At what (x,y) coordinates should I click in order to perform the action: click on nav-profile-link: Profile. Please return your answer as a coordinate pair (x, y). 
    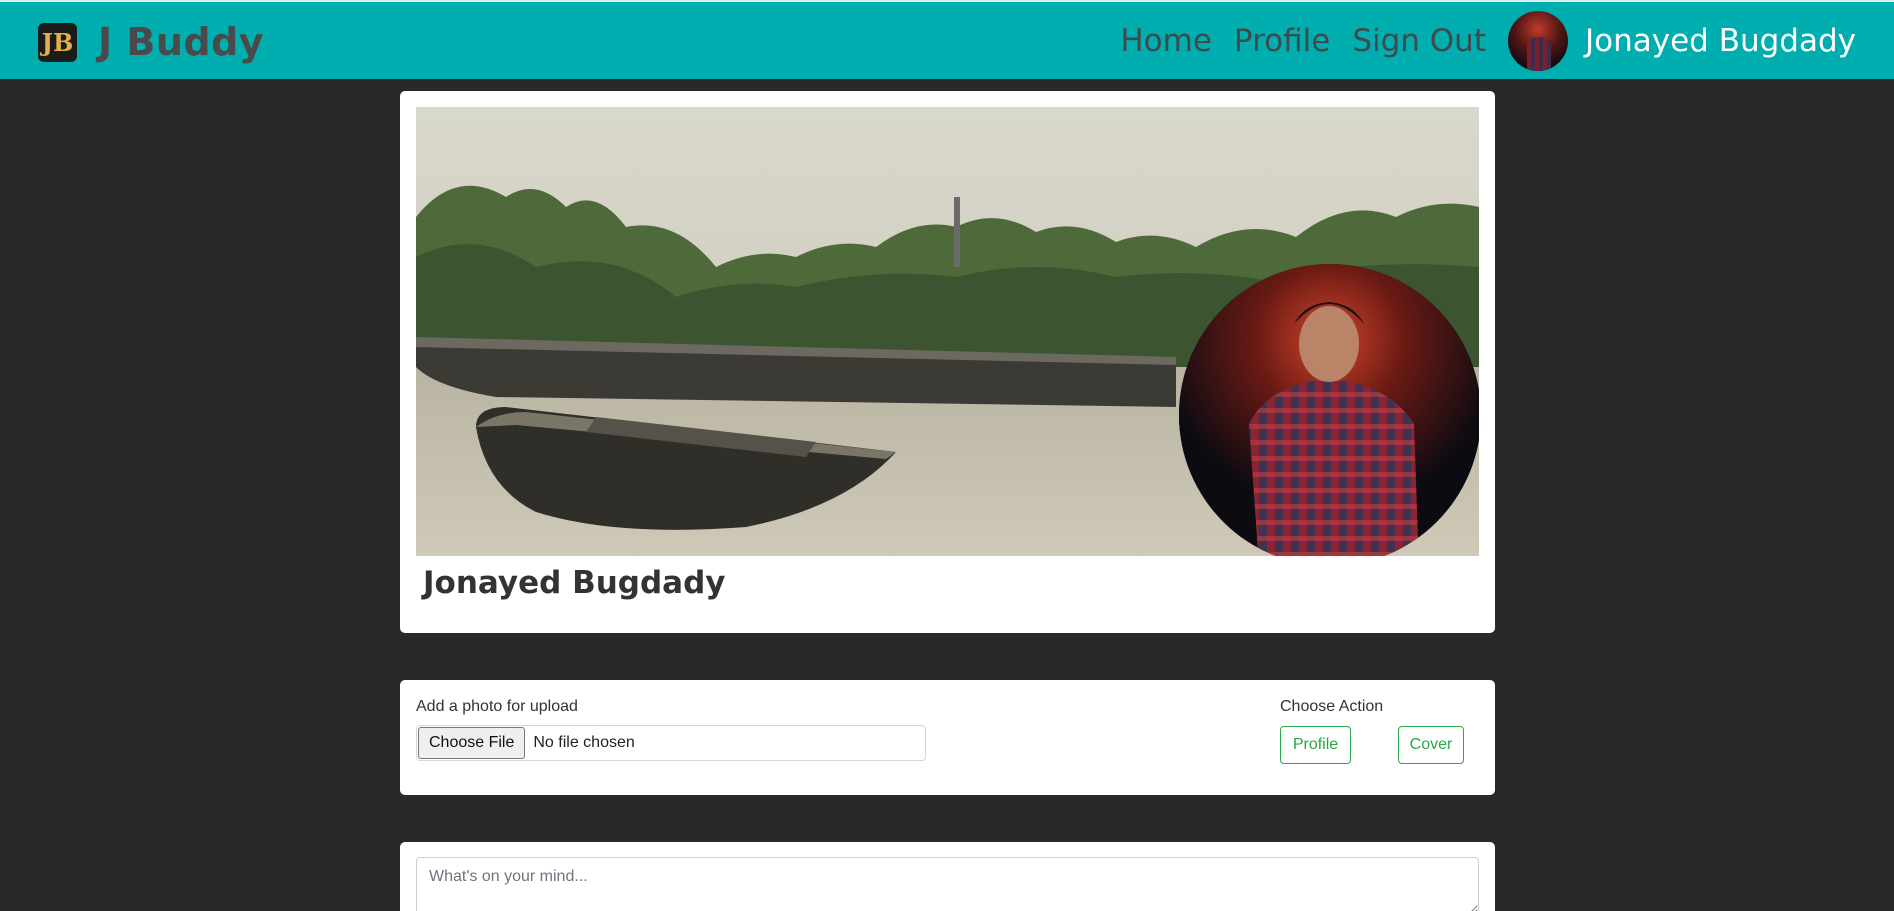
    Looking at the image, I should click on (1282, 41).